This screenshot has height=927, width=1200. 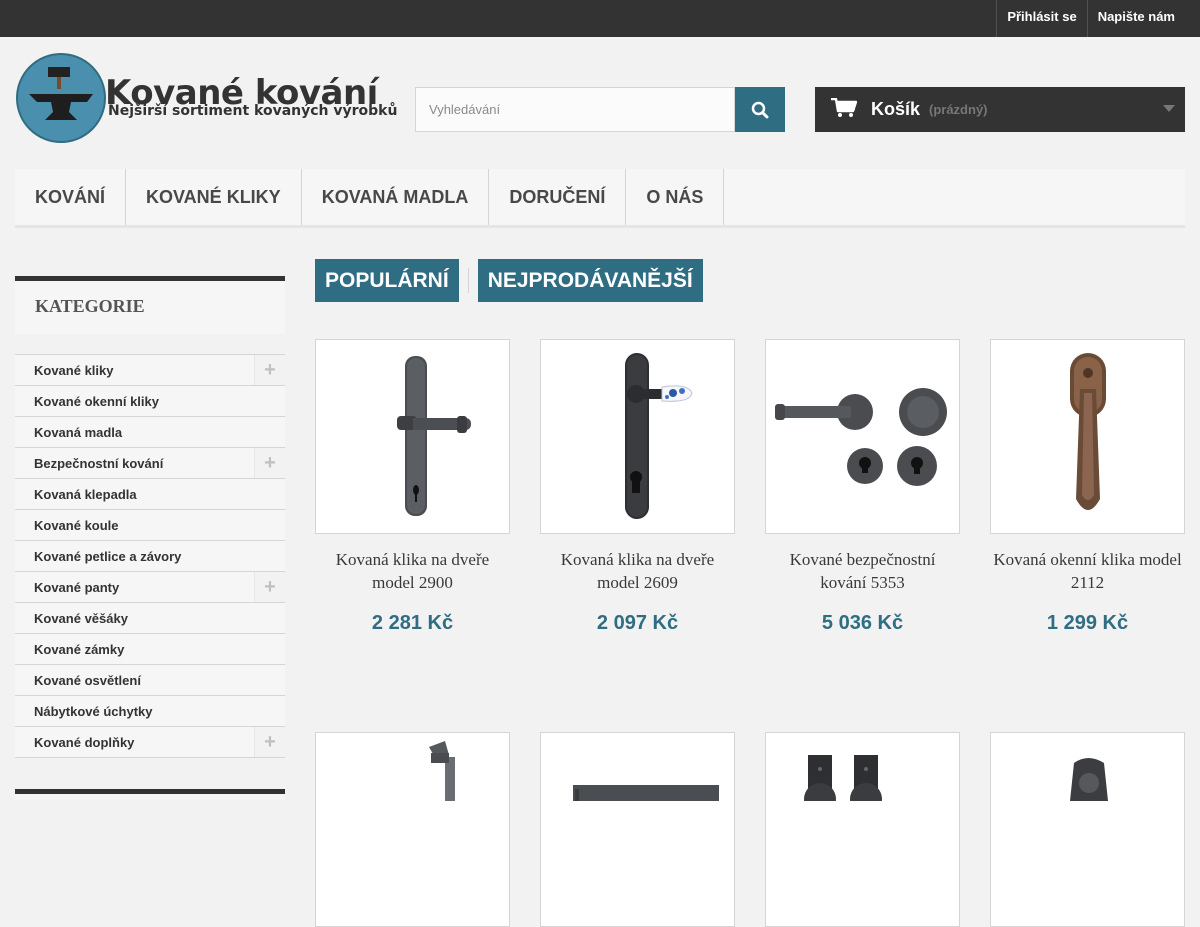 What do you see at coordinates (862, 571) in the screenshot?
I see `product-name: Kované bezpečnostní kování 5353` at bounding box center [862, 571].